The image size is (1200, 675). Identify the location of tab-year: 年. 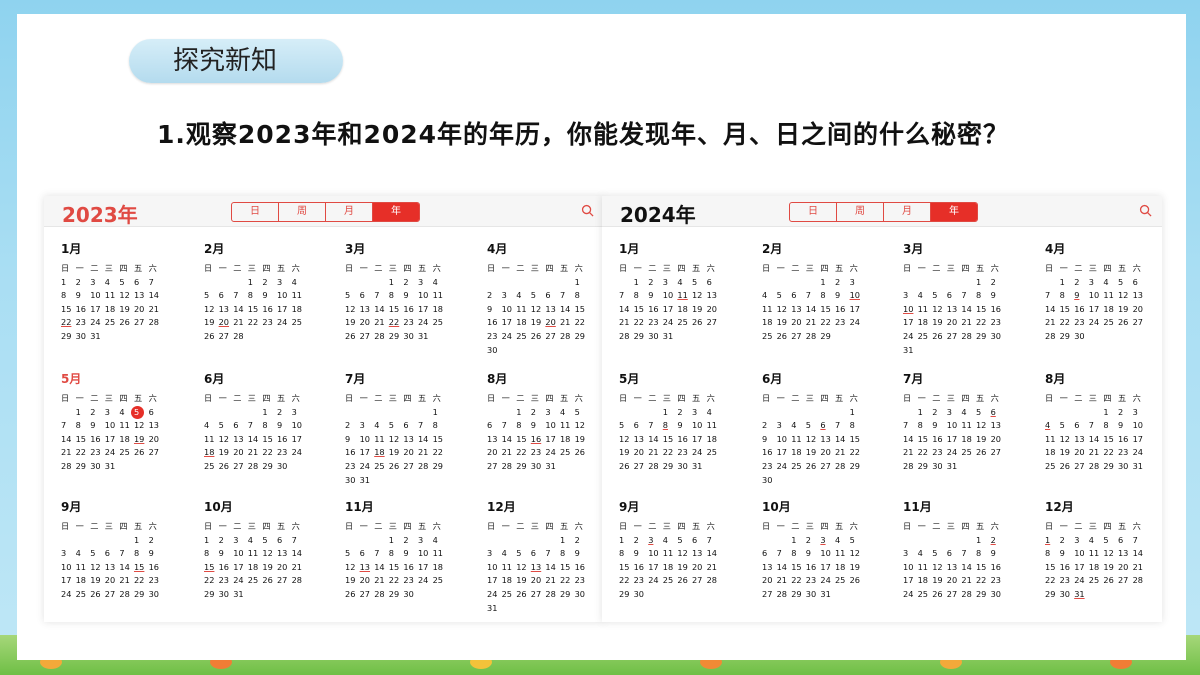
(396, 212).